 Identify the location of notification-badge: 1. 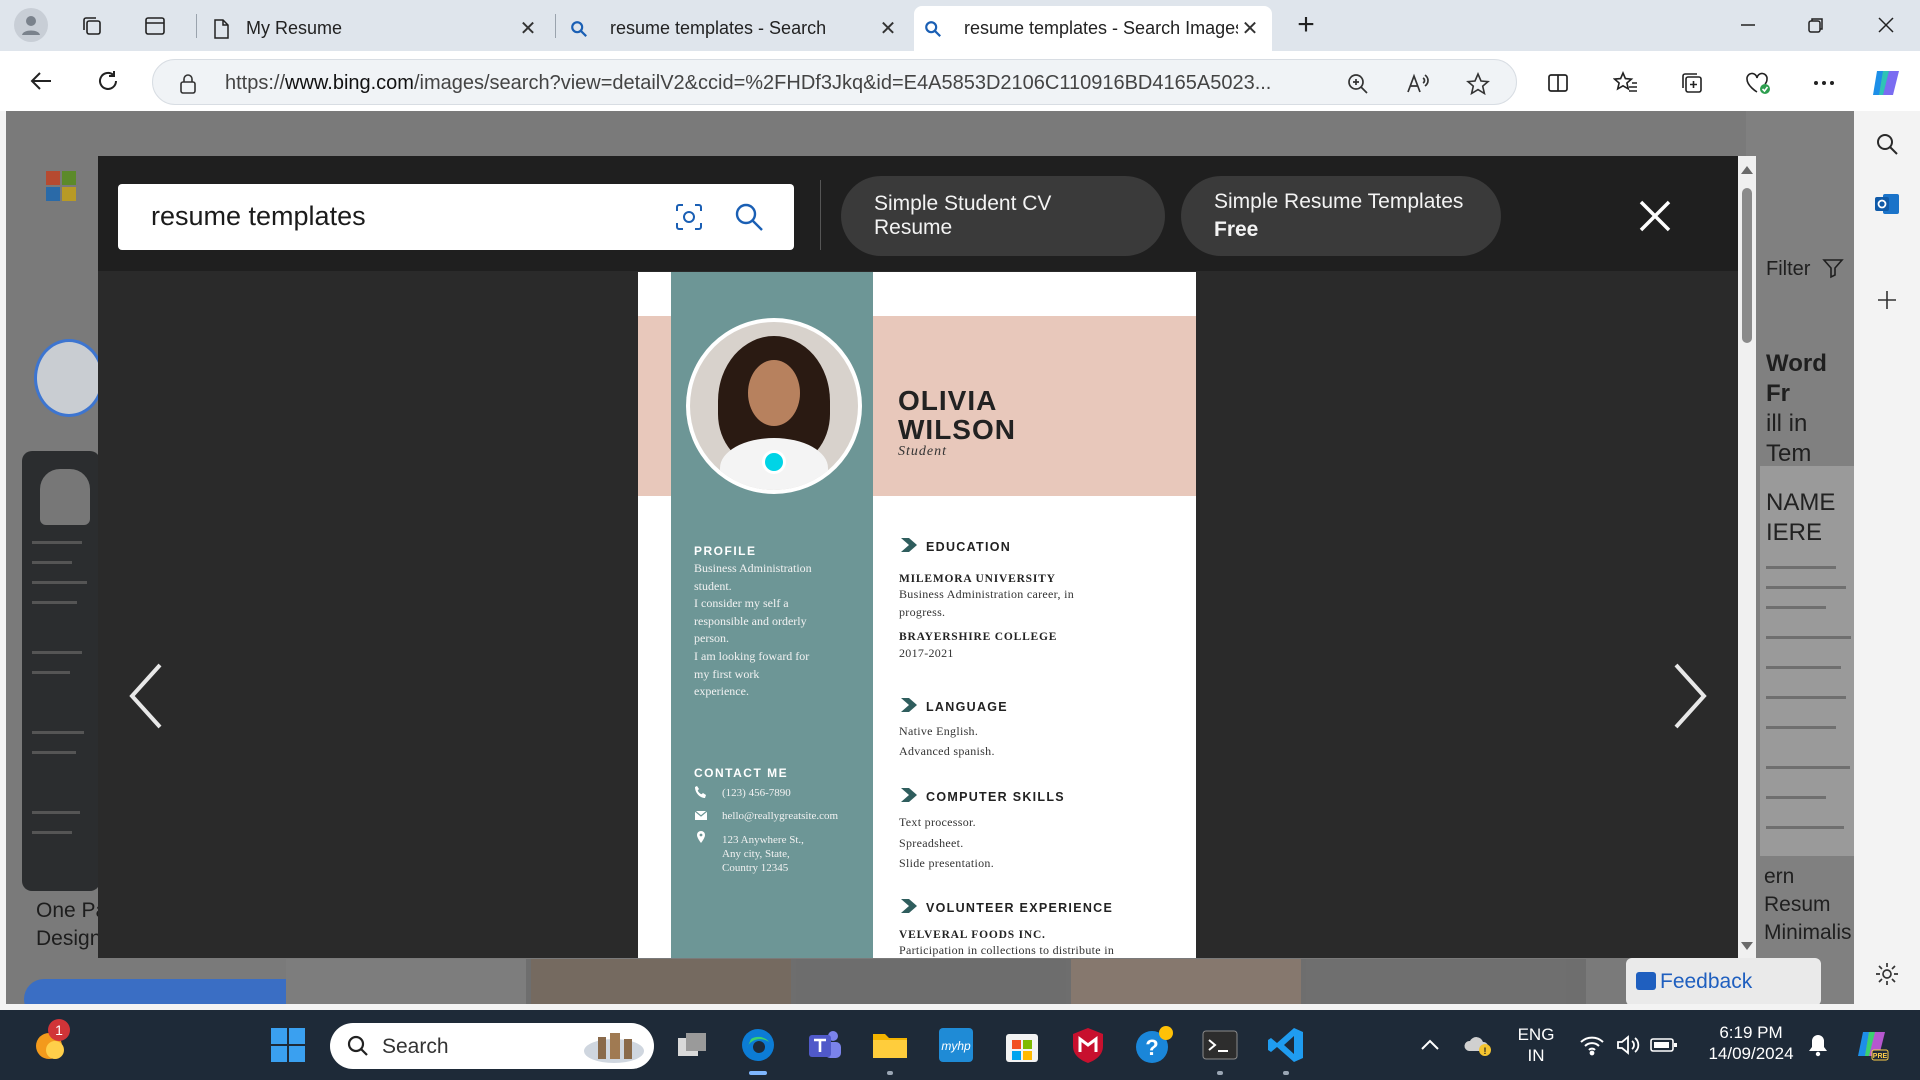
(59, 1030).